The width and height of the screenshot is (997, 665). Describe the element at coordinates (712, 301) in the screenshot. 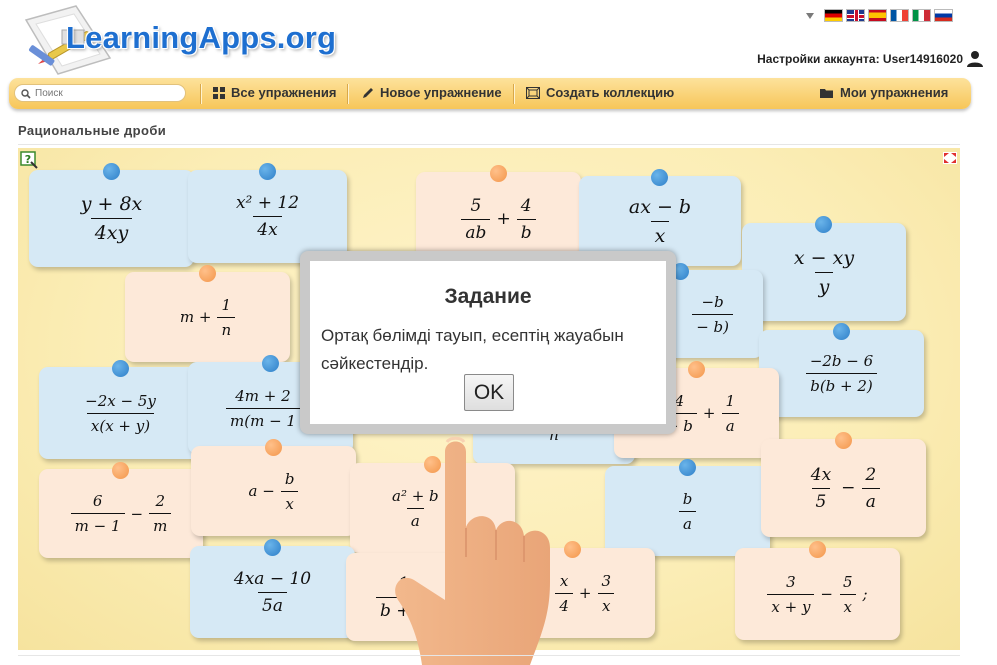

I see `card-numerator: −b` at that location.